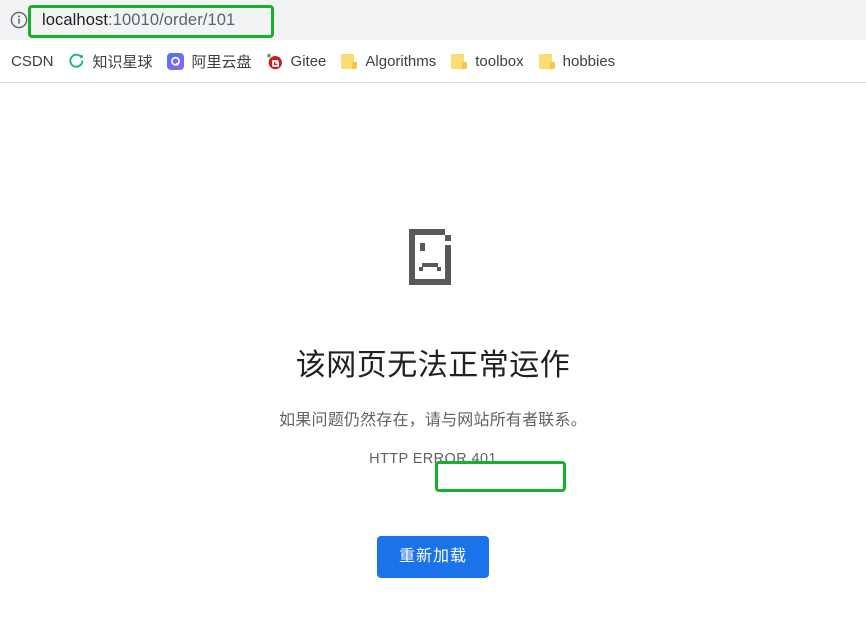  I want to click on page-title: 该网页无法正常运作, so click(433, 365).